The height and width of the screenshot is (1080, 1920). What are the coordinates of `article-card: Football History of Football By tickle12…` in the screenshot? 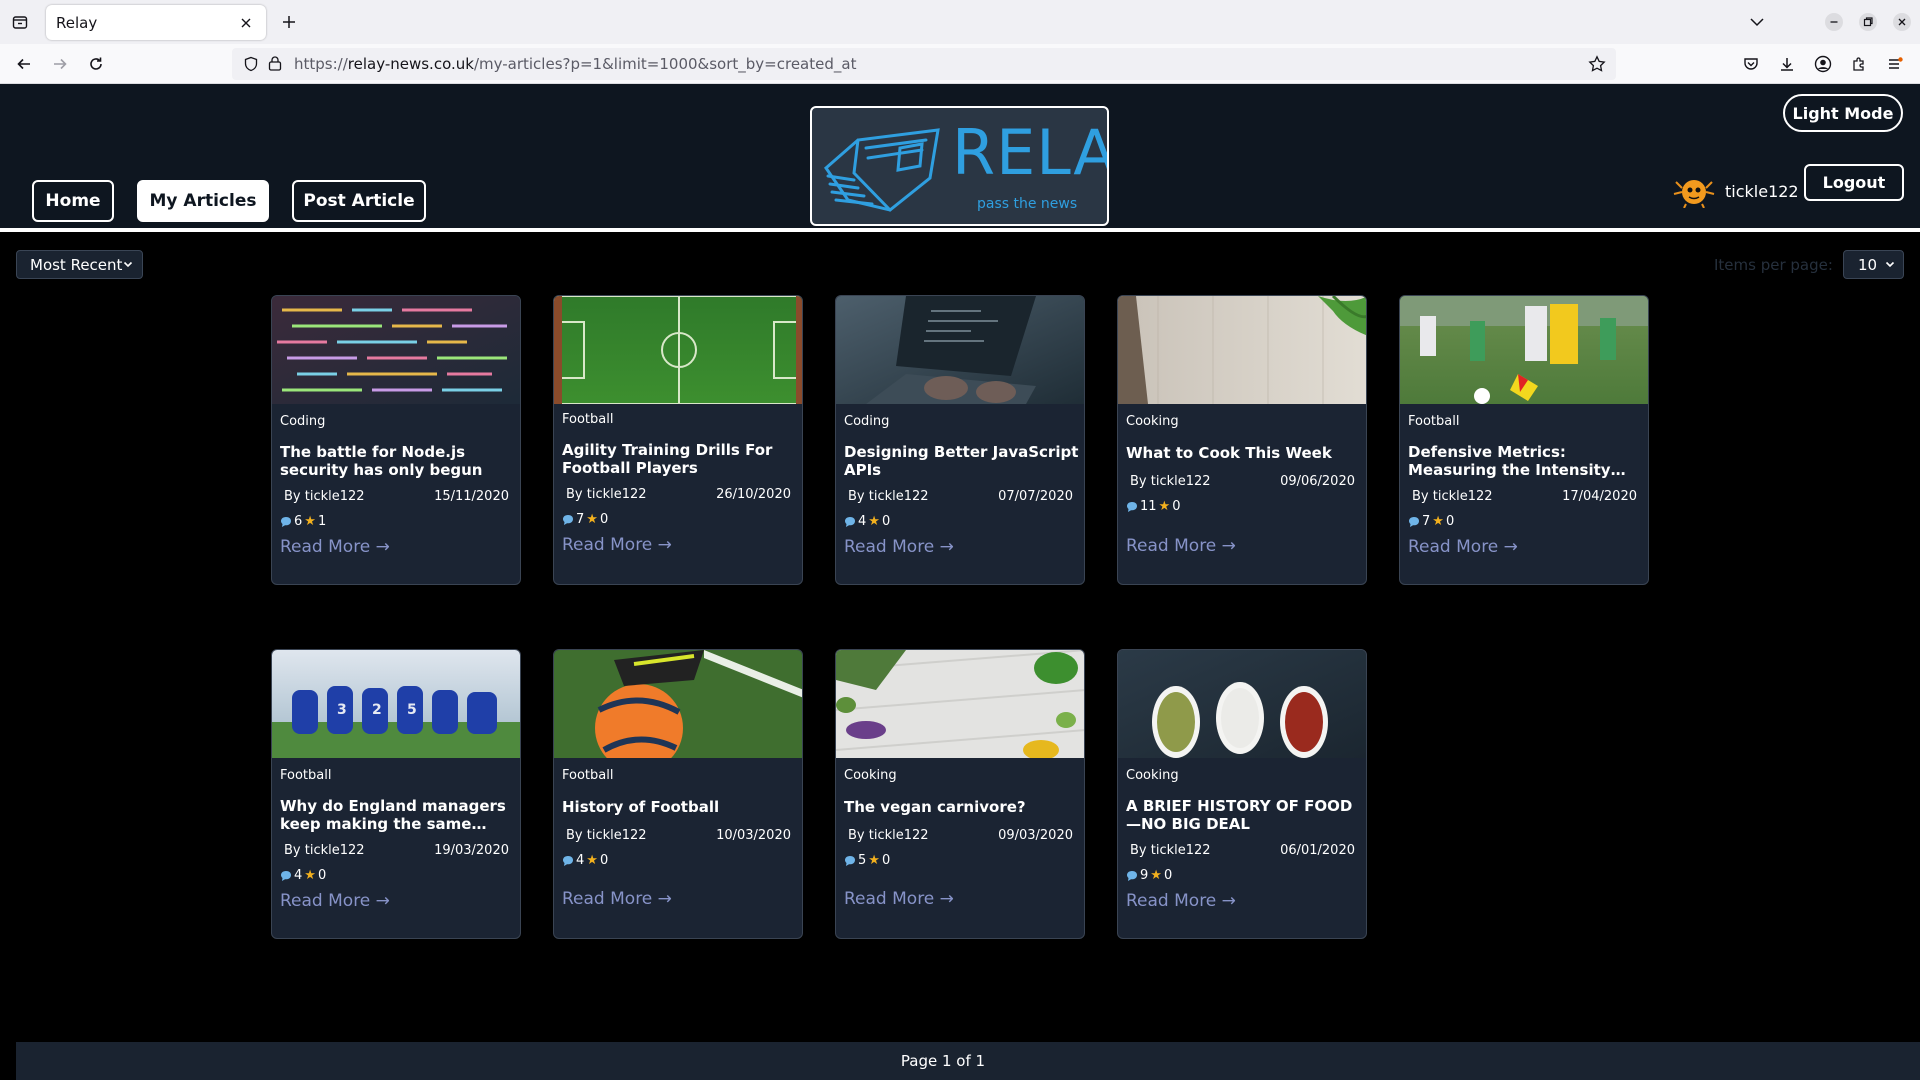 It's located at (678, 794).